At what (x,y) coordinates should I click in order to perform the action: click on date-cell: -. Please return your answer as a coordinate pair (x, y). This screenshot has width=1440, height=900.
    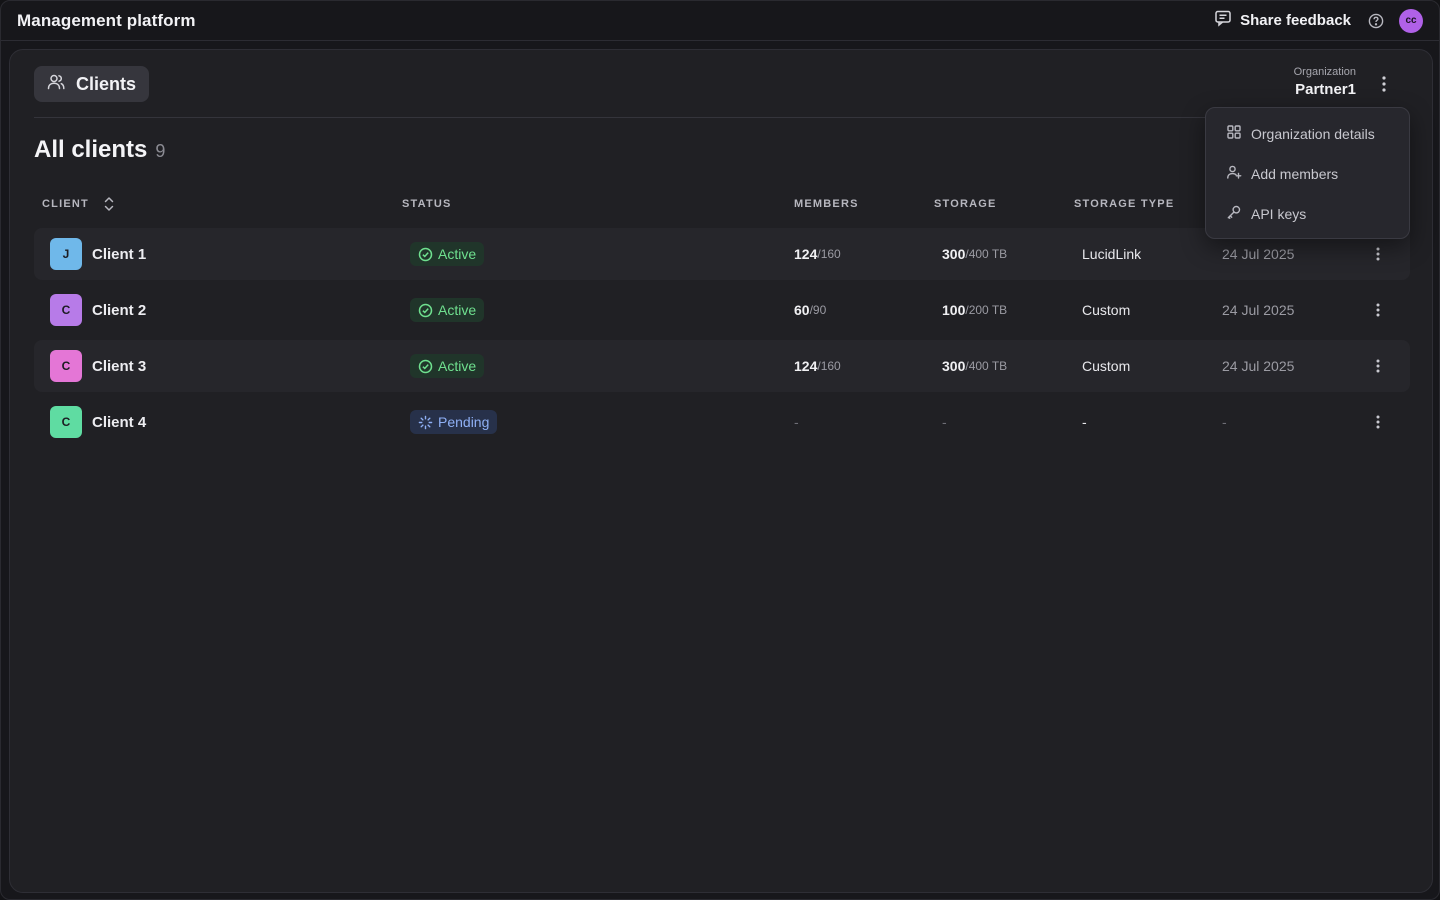
    Looking at the image, I should click on (1224, 422).